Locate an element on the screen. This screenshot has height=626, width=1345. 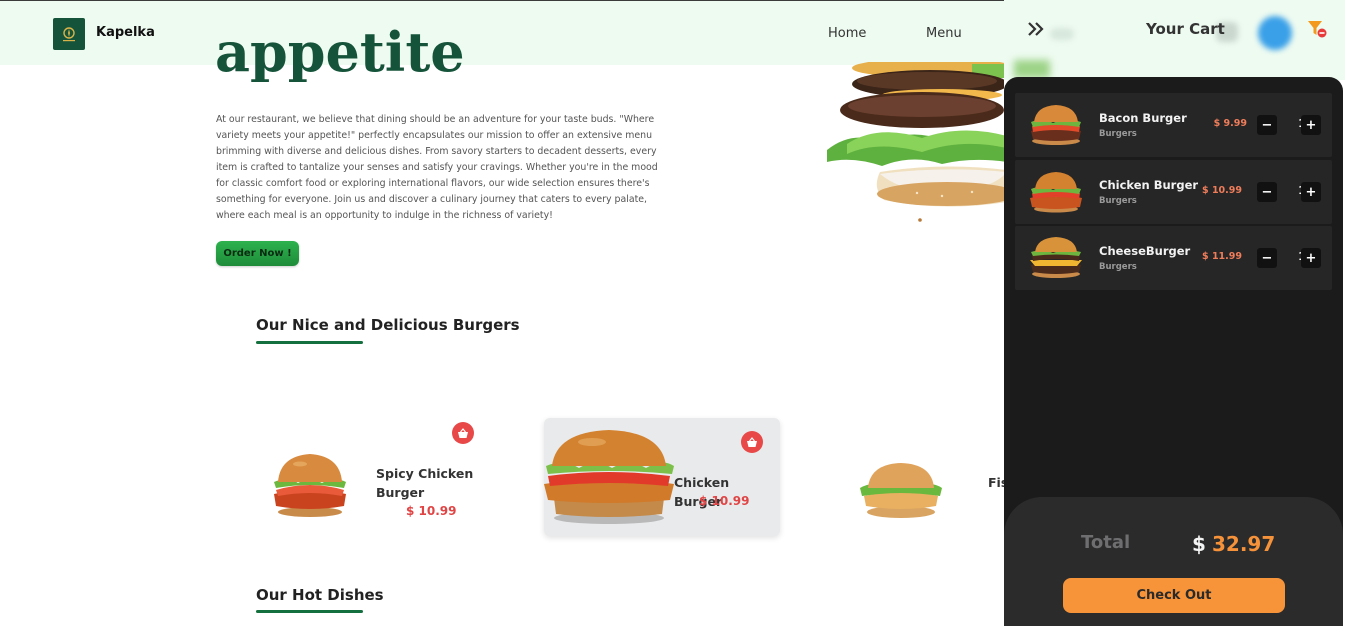
kapelka-logo-icon is located at coordinates (69, 34).